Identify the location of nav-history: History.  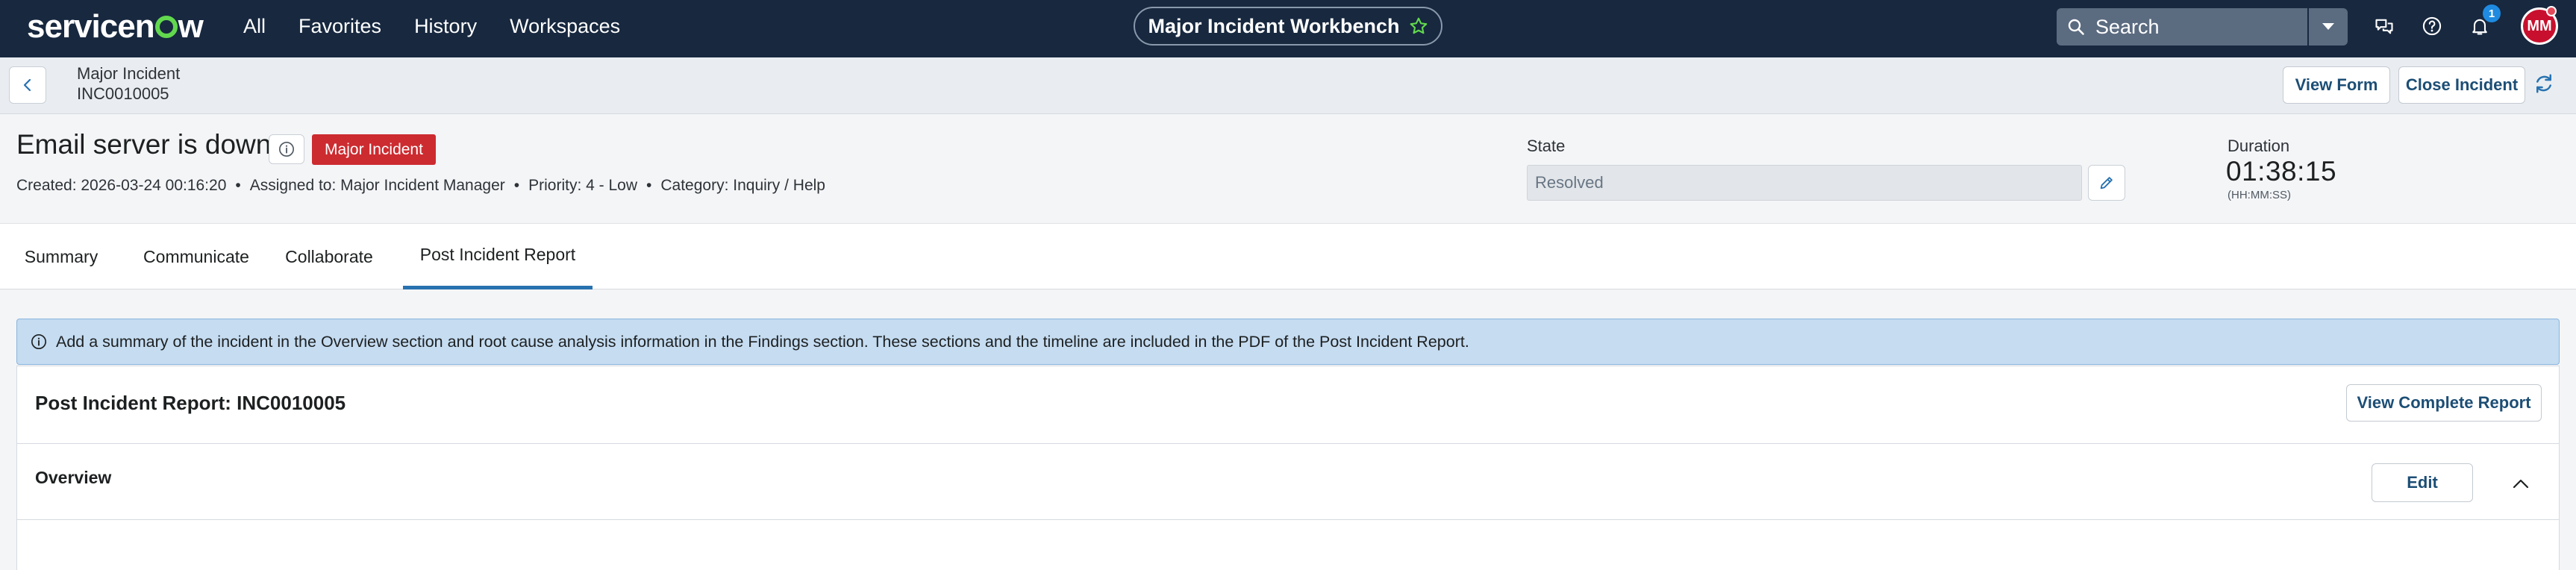
(445, 26).